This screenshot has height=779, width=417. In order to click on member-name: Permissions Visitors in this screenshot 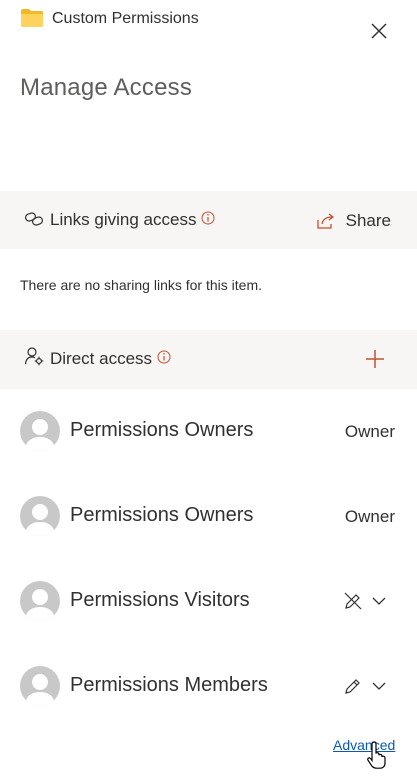, I will do `click(160, 600)`.